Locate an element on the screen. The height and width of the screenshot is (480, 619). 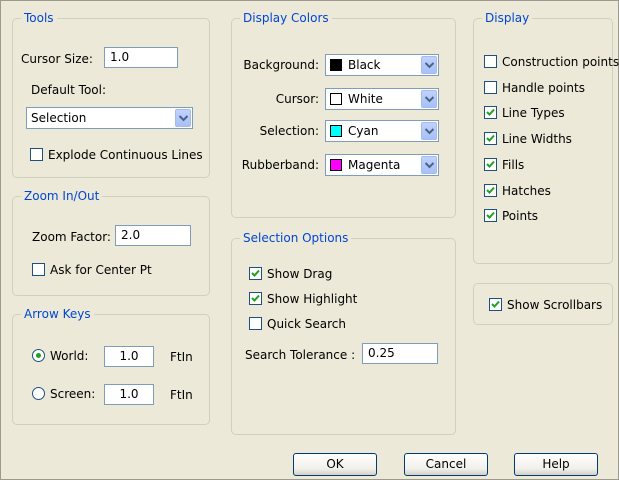
show-drag-label: Show Drag is located at coordinates (300, 274).